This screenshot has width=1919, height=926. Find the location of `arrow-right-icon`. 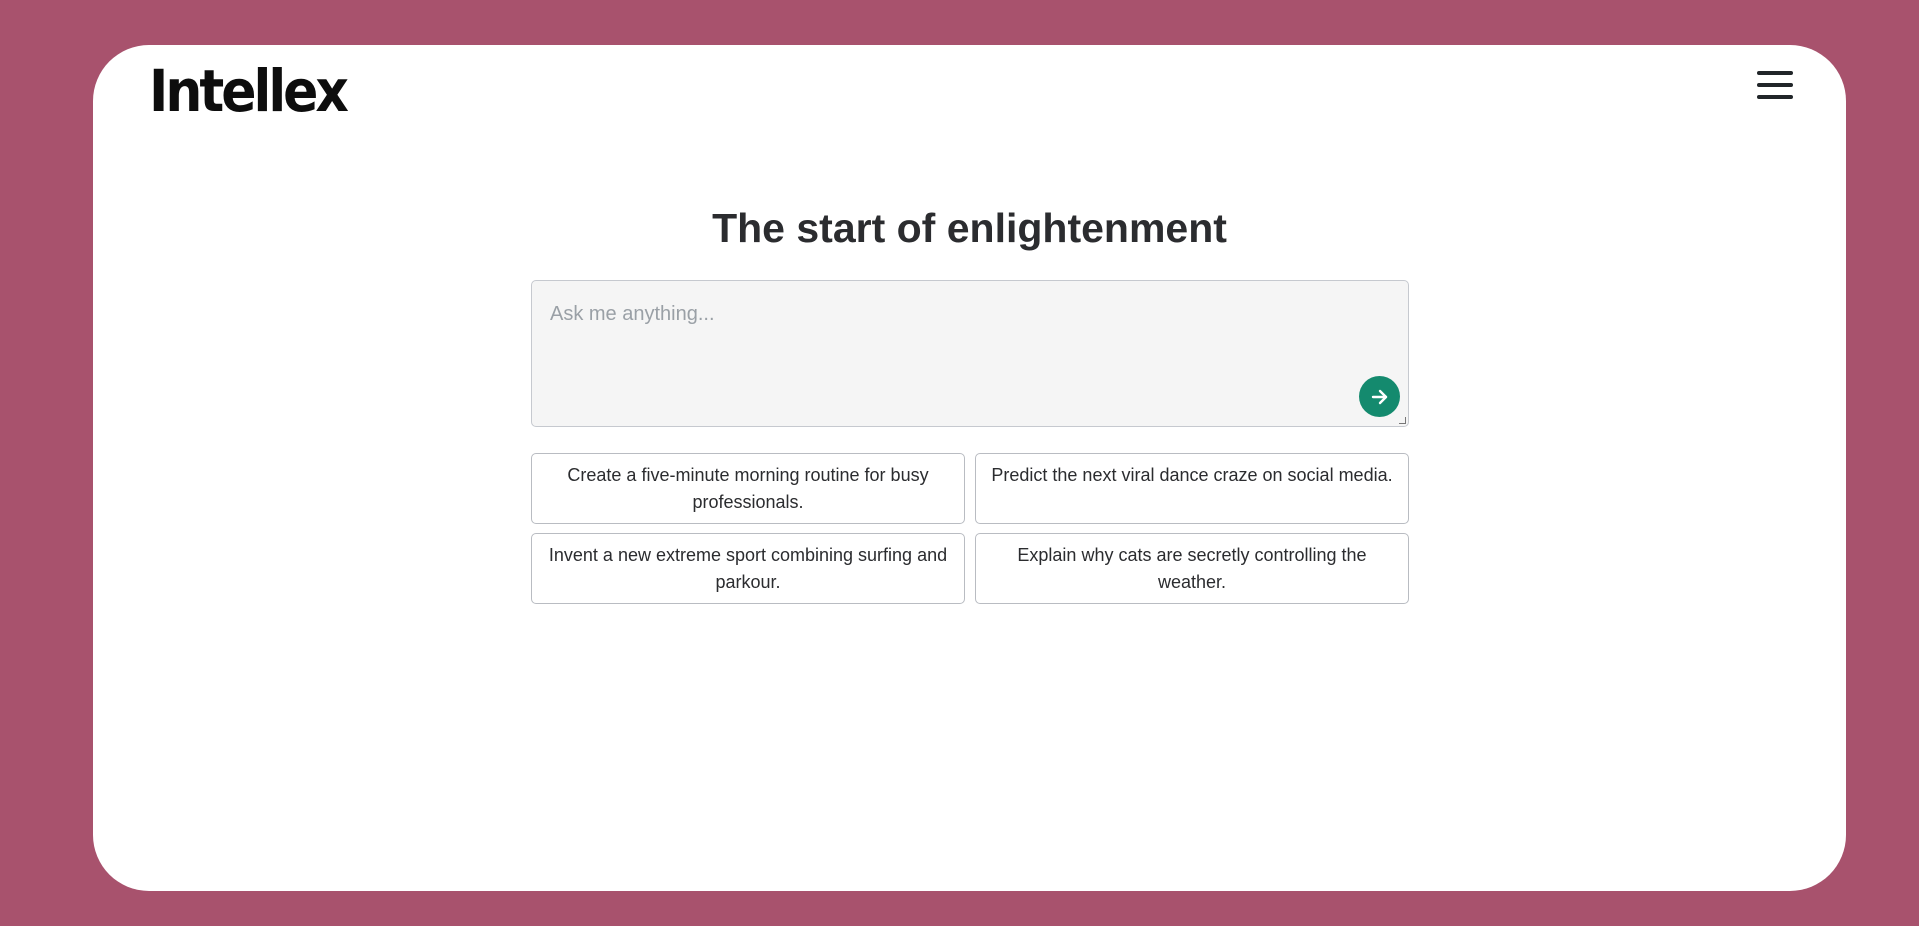

arrow-right-icon is located at coordinates (1379, 396).